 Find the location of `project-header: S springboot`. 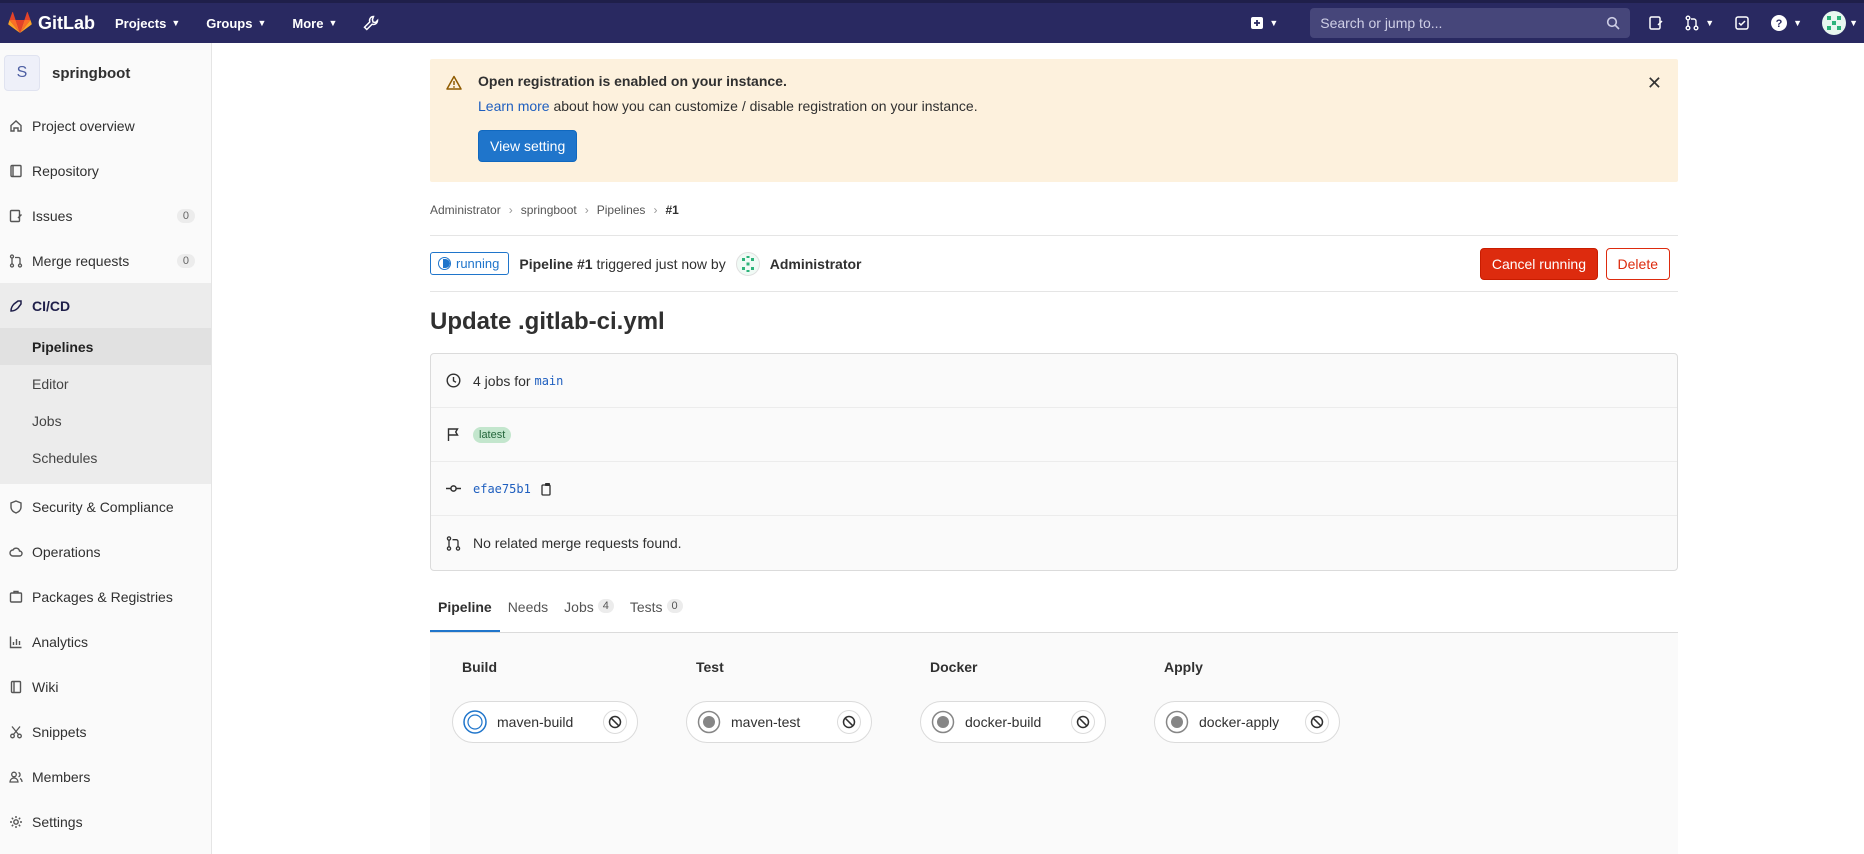

project-header: S springboot is located at coordinates (105, 73).